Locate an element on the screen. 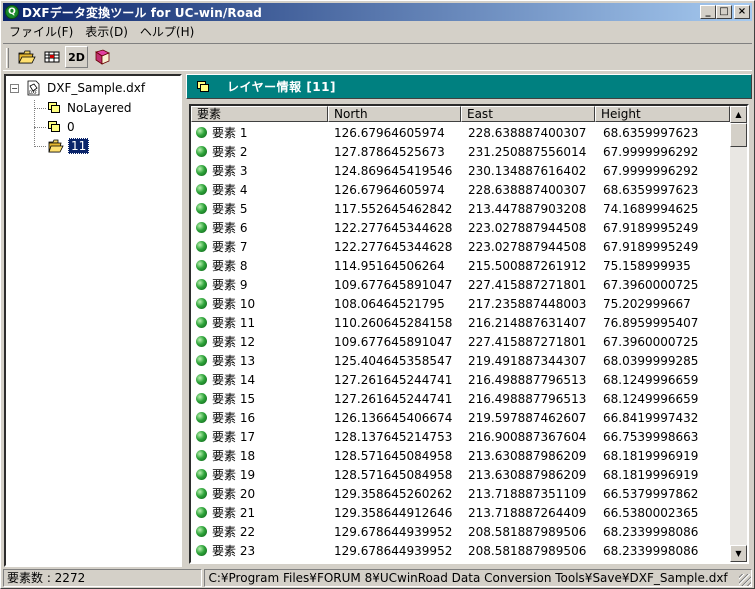 The height and width of the screenshot is (589, 755). cell-east: 217.235887448003 is located at coordinates (527, 303).